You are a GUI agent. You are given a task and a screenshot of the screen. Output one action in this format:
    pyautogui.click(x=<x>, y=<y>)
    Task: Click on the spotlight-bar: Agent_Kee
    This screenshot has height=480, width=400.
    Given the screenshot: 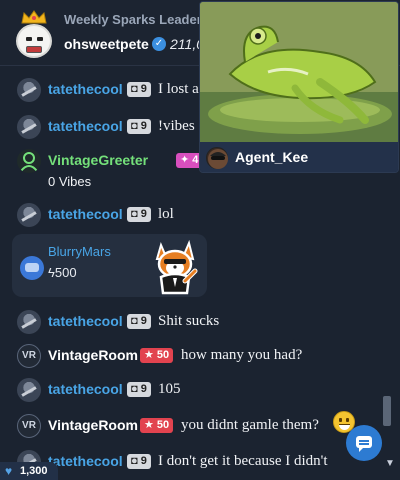 What is the action you would take?
    pyautogui.click(x=299, y=157)
    